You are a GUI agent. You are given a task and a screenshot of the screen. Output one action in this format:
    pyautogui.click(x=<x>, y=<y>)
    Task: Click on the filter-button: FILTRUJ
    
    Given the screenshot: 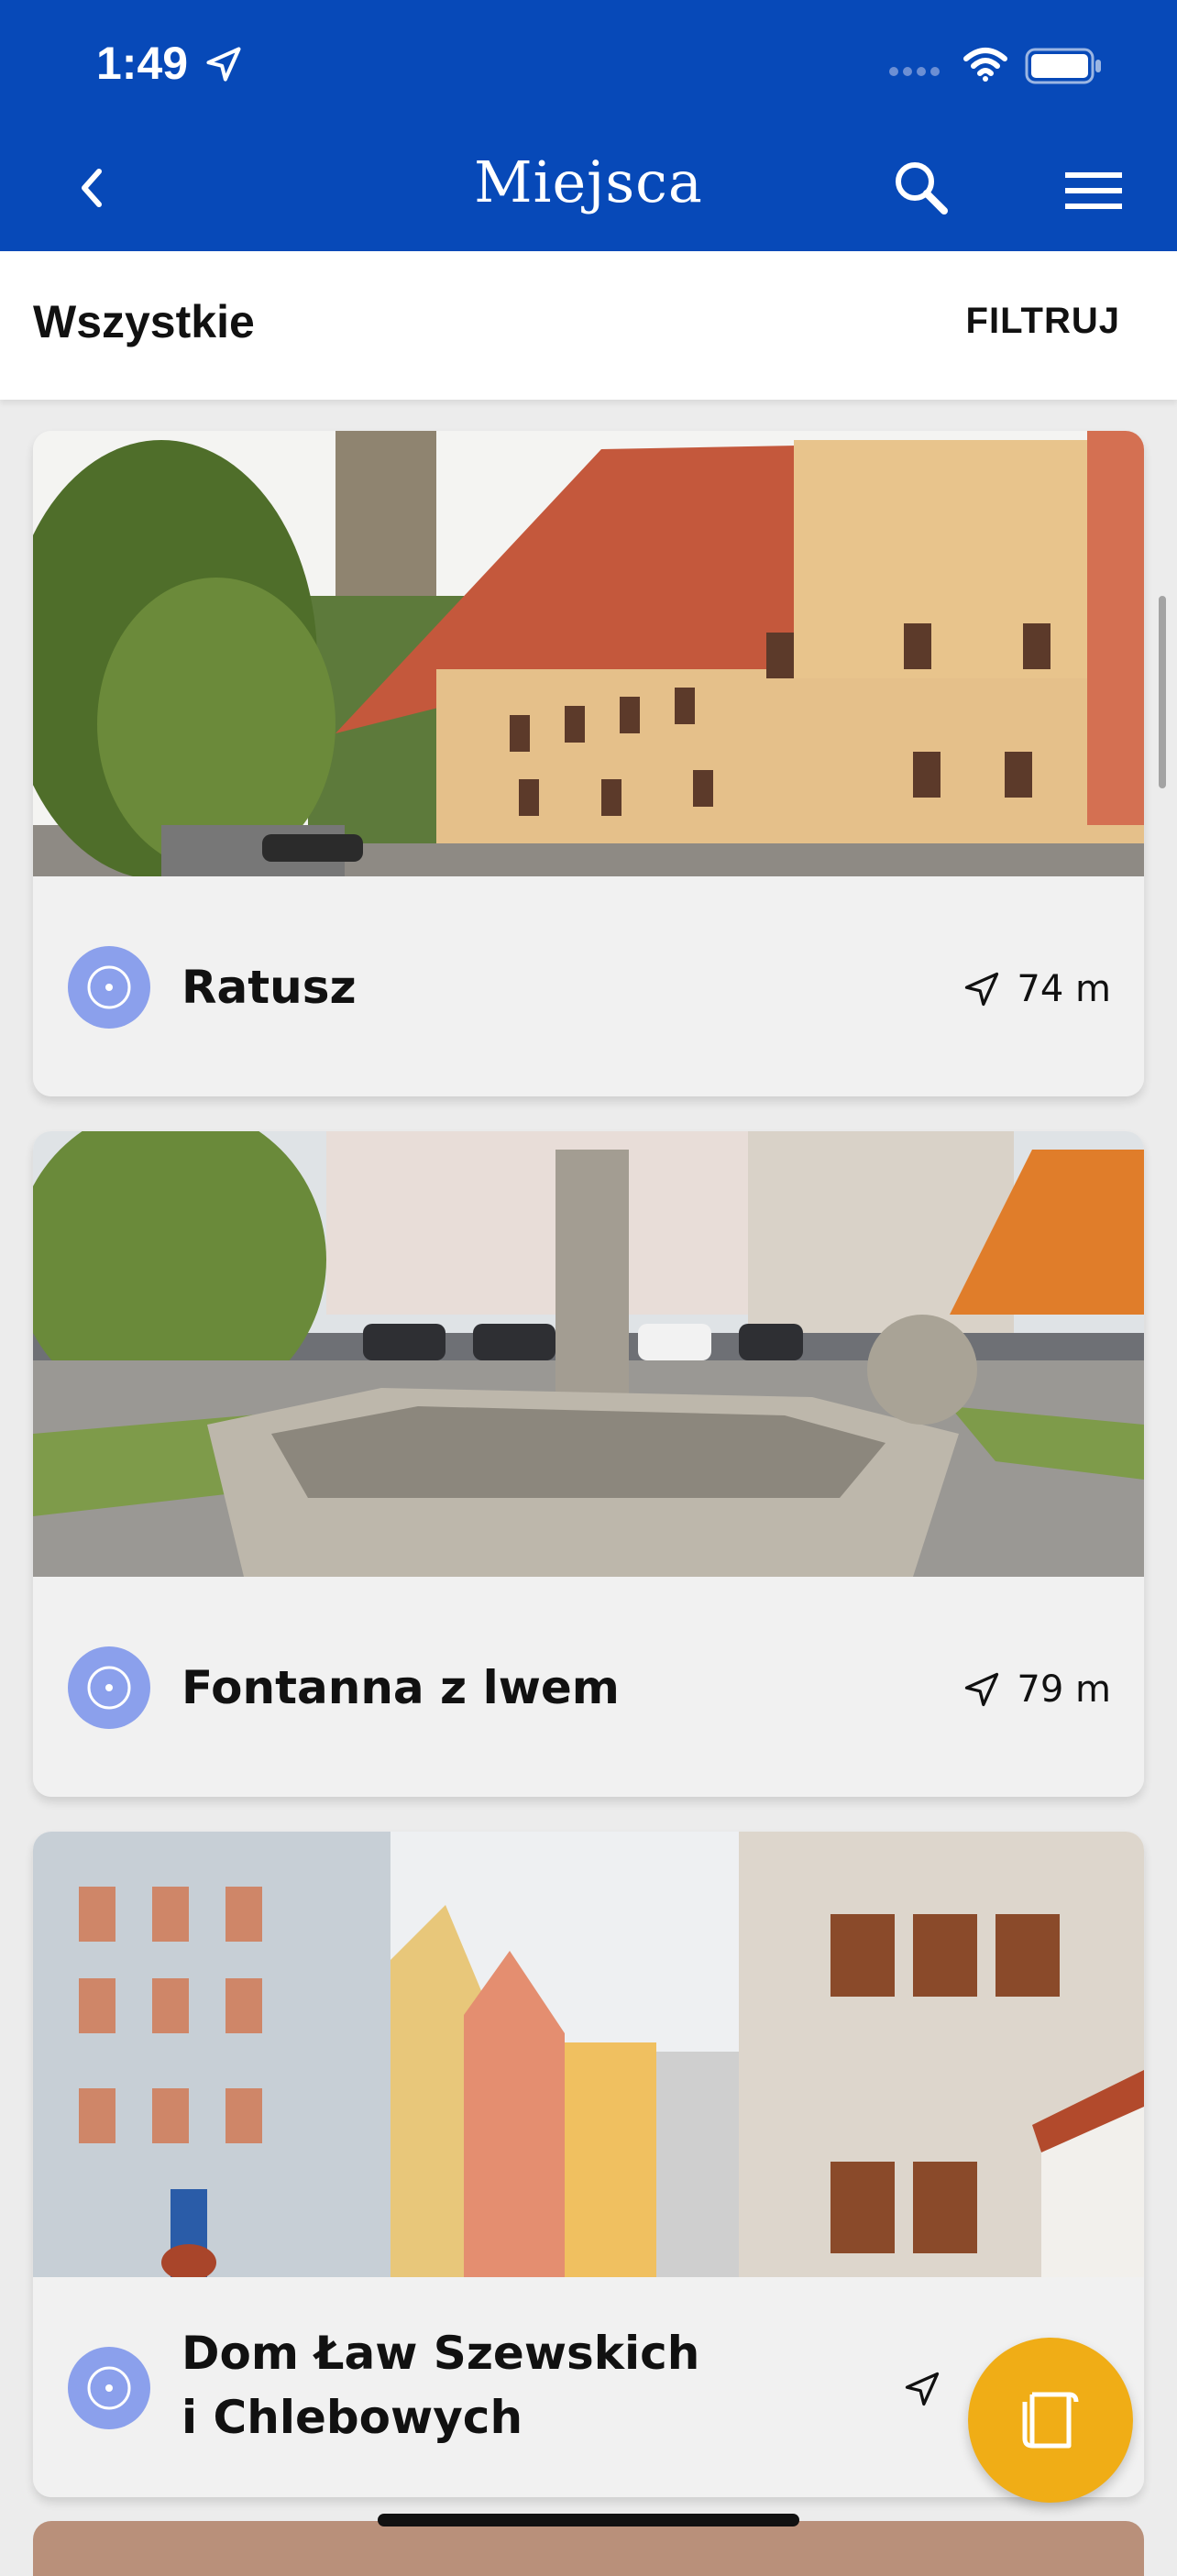 What is the action you would take?
    pyautogui.click(x=1043, y=322)
    